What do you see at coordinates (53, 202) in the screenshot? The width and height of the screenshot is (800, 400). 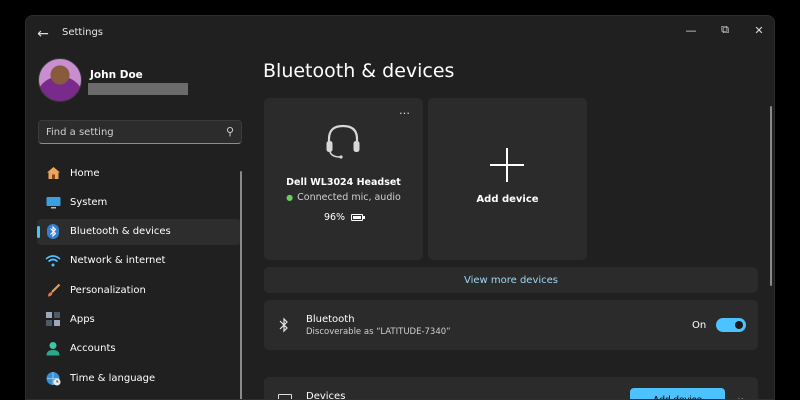 I see `monitor-icon` at bounding box center [53, 202].